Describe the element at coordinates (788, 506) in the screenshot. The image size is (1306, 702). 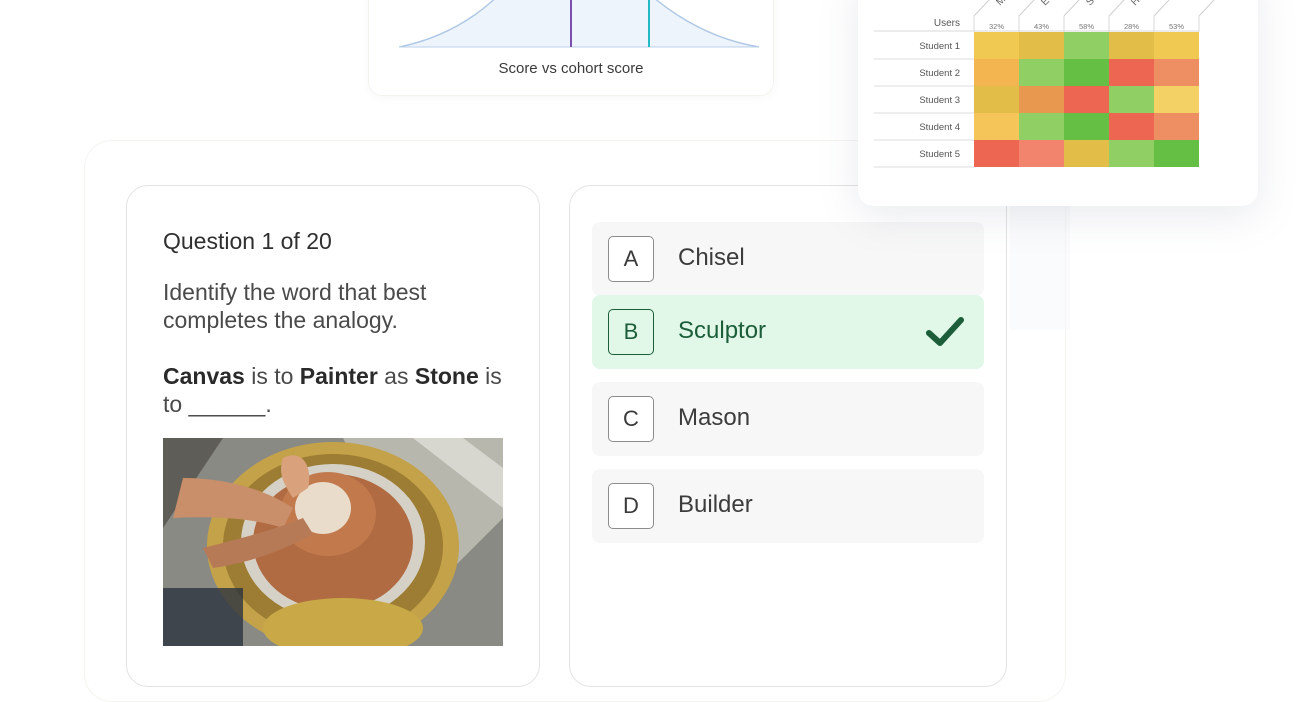
I see `answer-option-d: D Builder` at that location.